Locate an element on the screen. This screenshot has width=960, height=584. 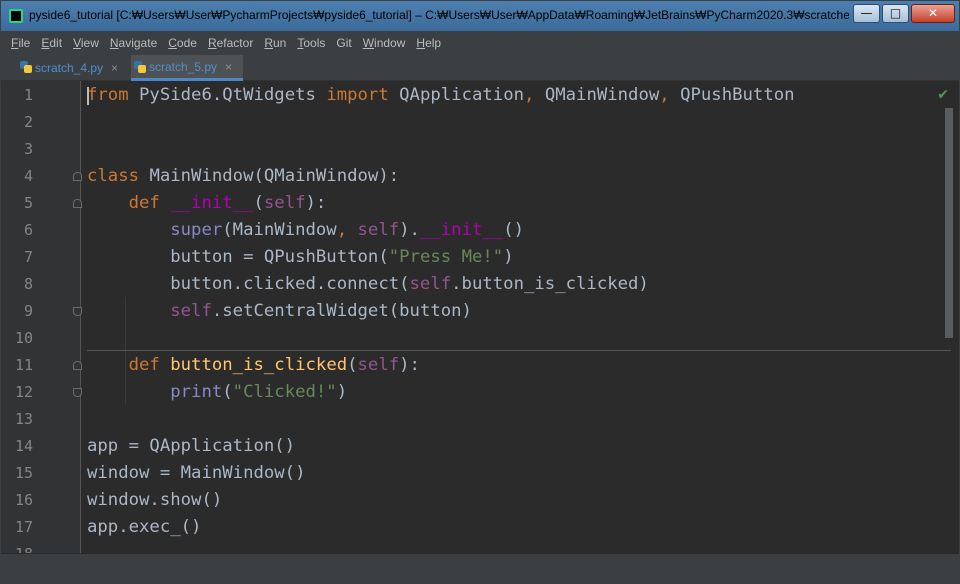
menu-navigate: Navigate is located at coordinates (133, 43).